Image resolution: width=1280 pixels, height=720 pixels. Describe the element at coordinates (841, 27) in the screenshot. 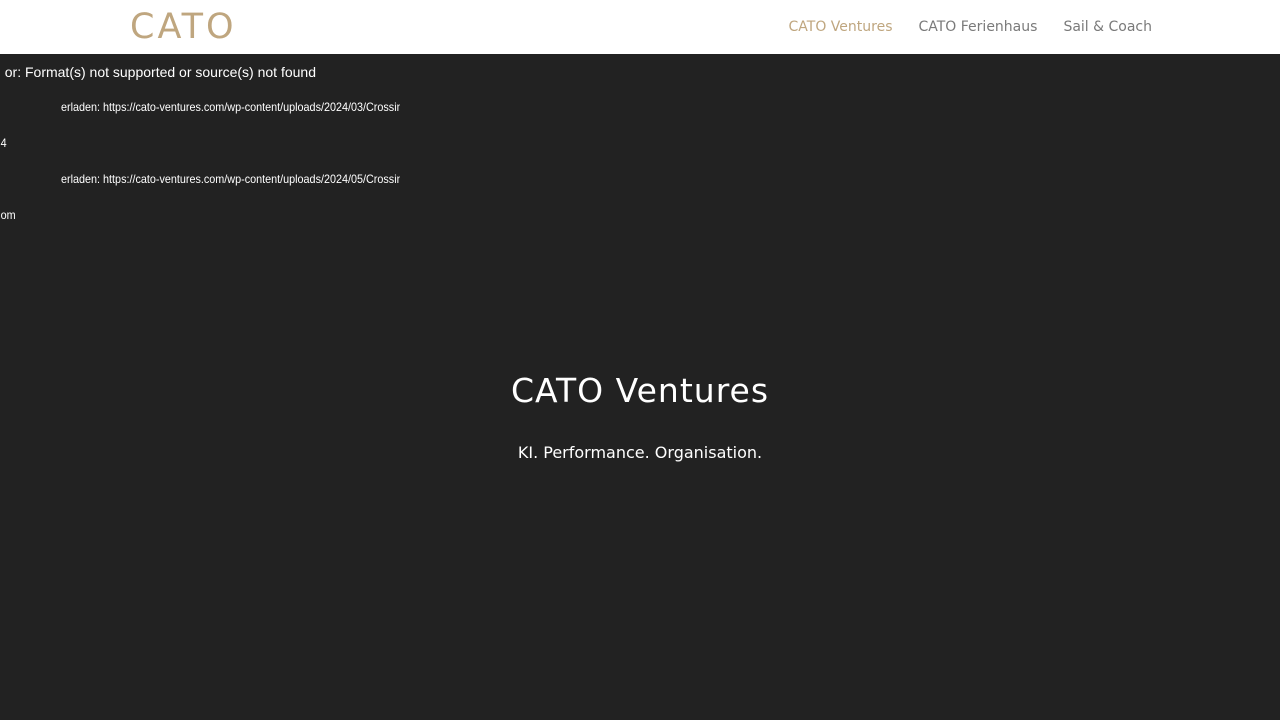

I see `nav-item-cato-ventures: CATO Ventures` at that location.